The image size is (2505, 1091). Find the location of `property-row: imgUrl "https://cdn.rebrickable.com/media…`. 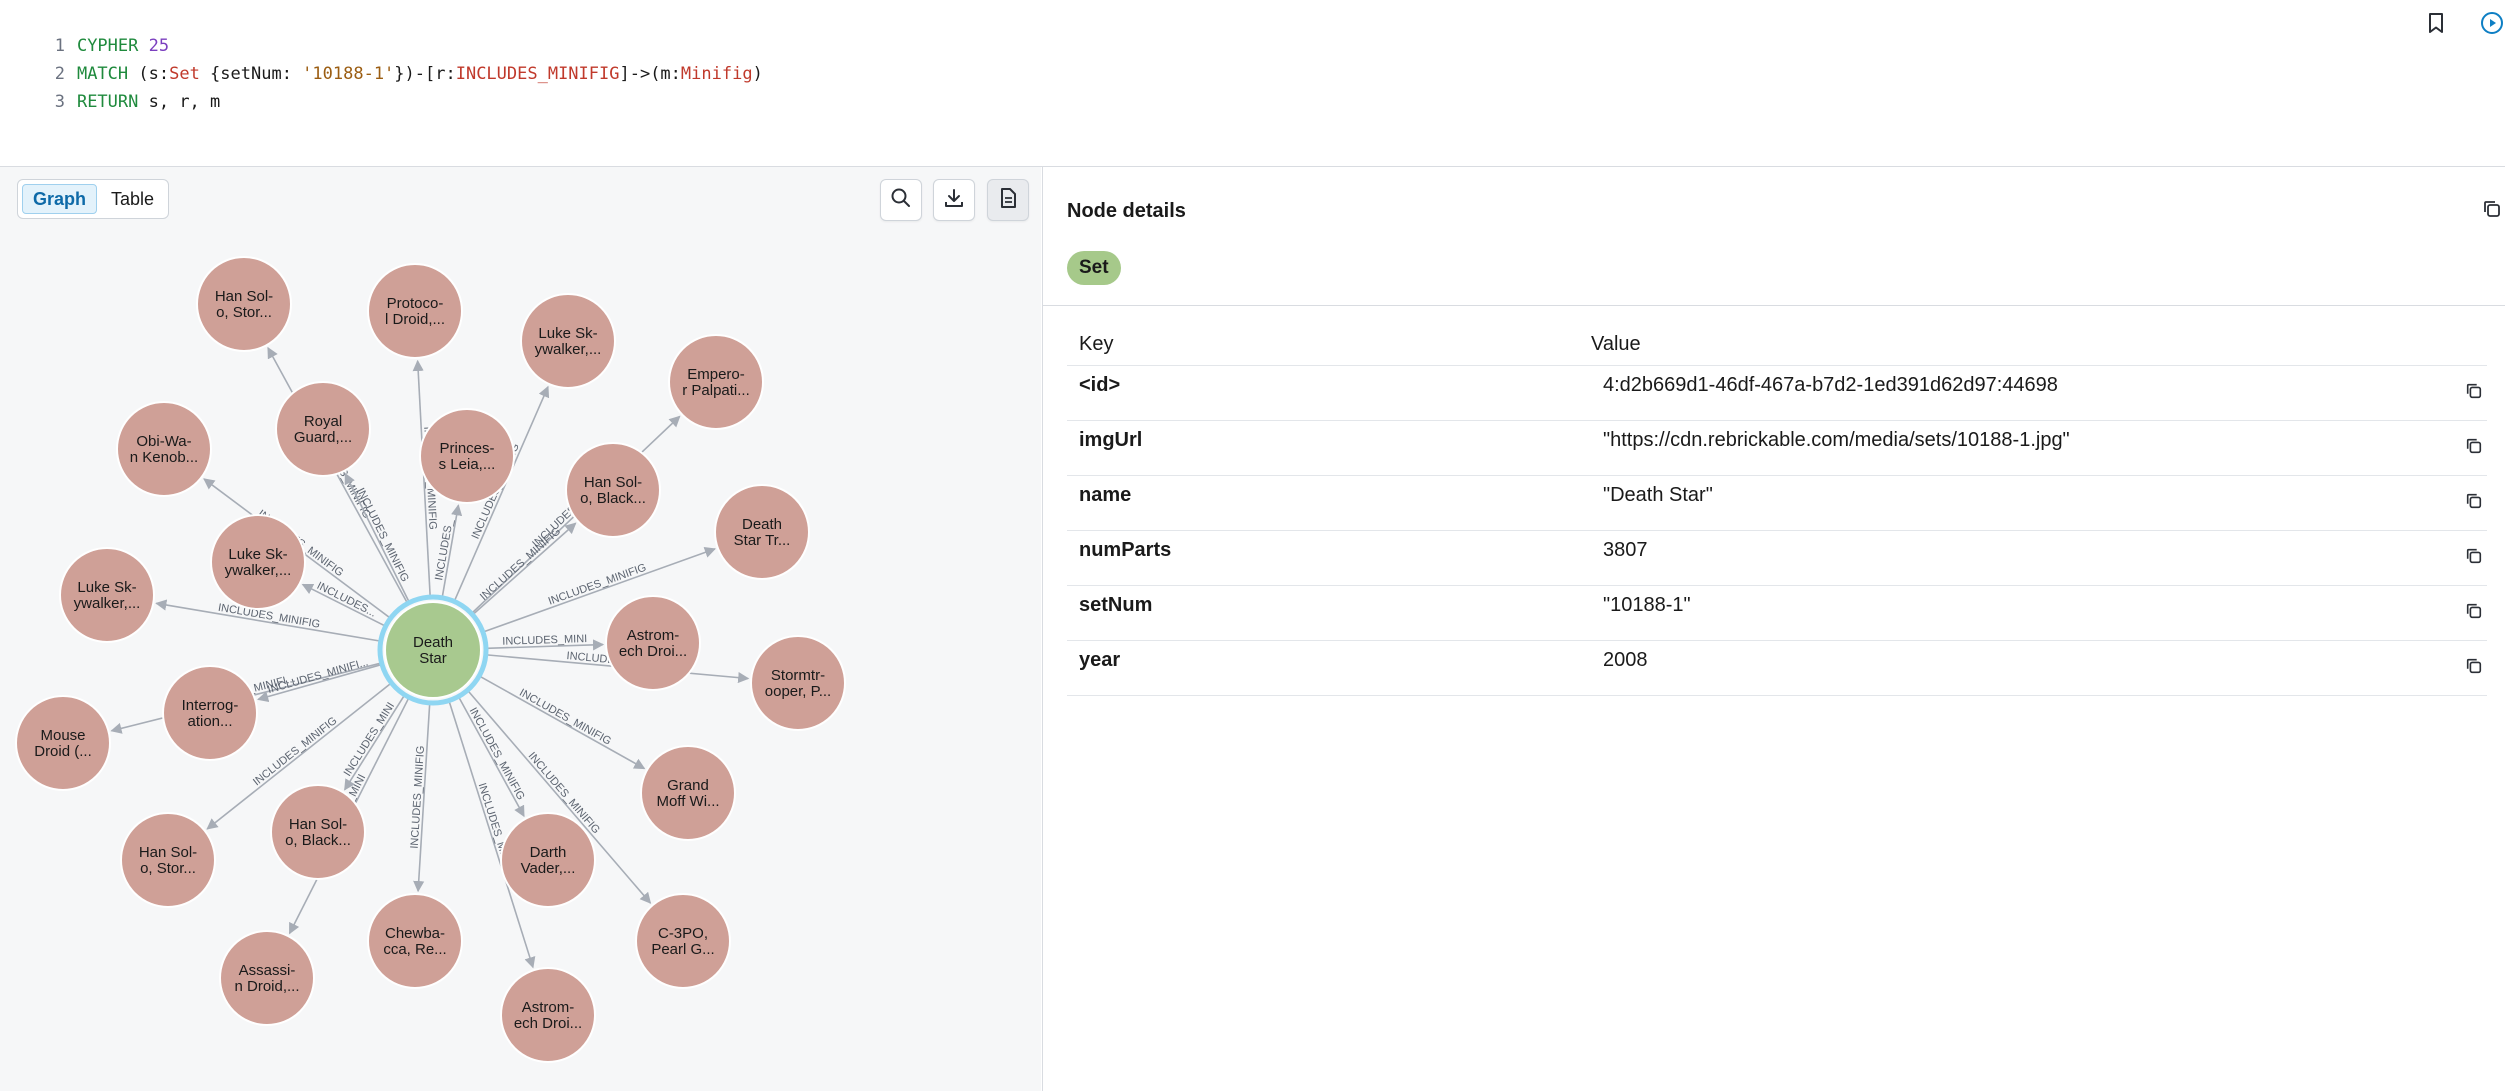

property-row: imgUrl "https://cdn.rebrickable.com/media… is located at coordinates (1777, 448).